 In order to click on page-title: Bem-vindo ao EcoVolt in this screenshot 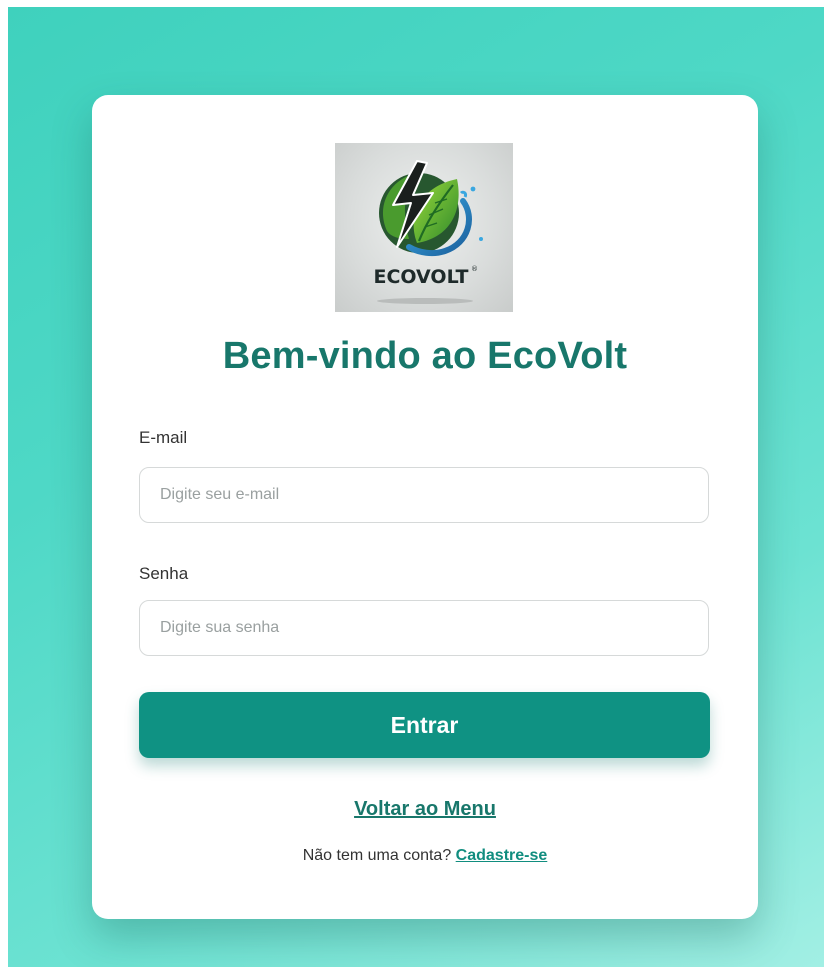, I will do `click(425, 356)`.